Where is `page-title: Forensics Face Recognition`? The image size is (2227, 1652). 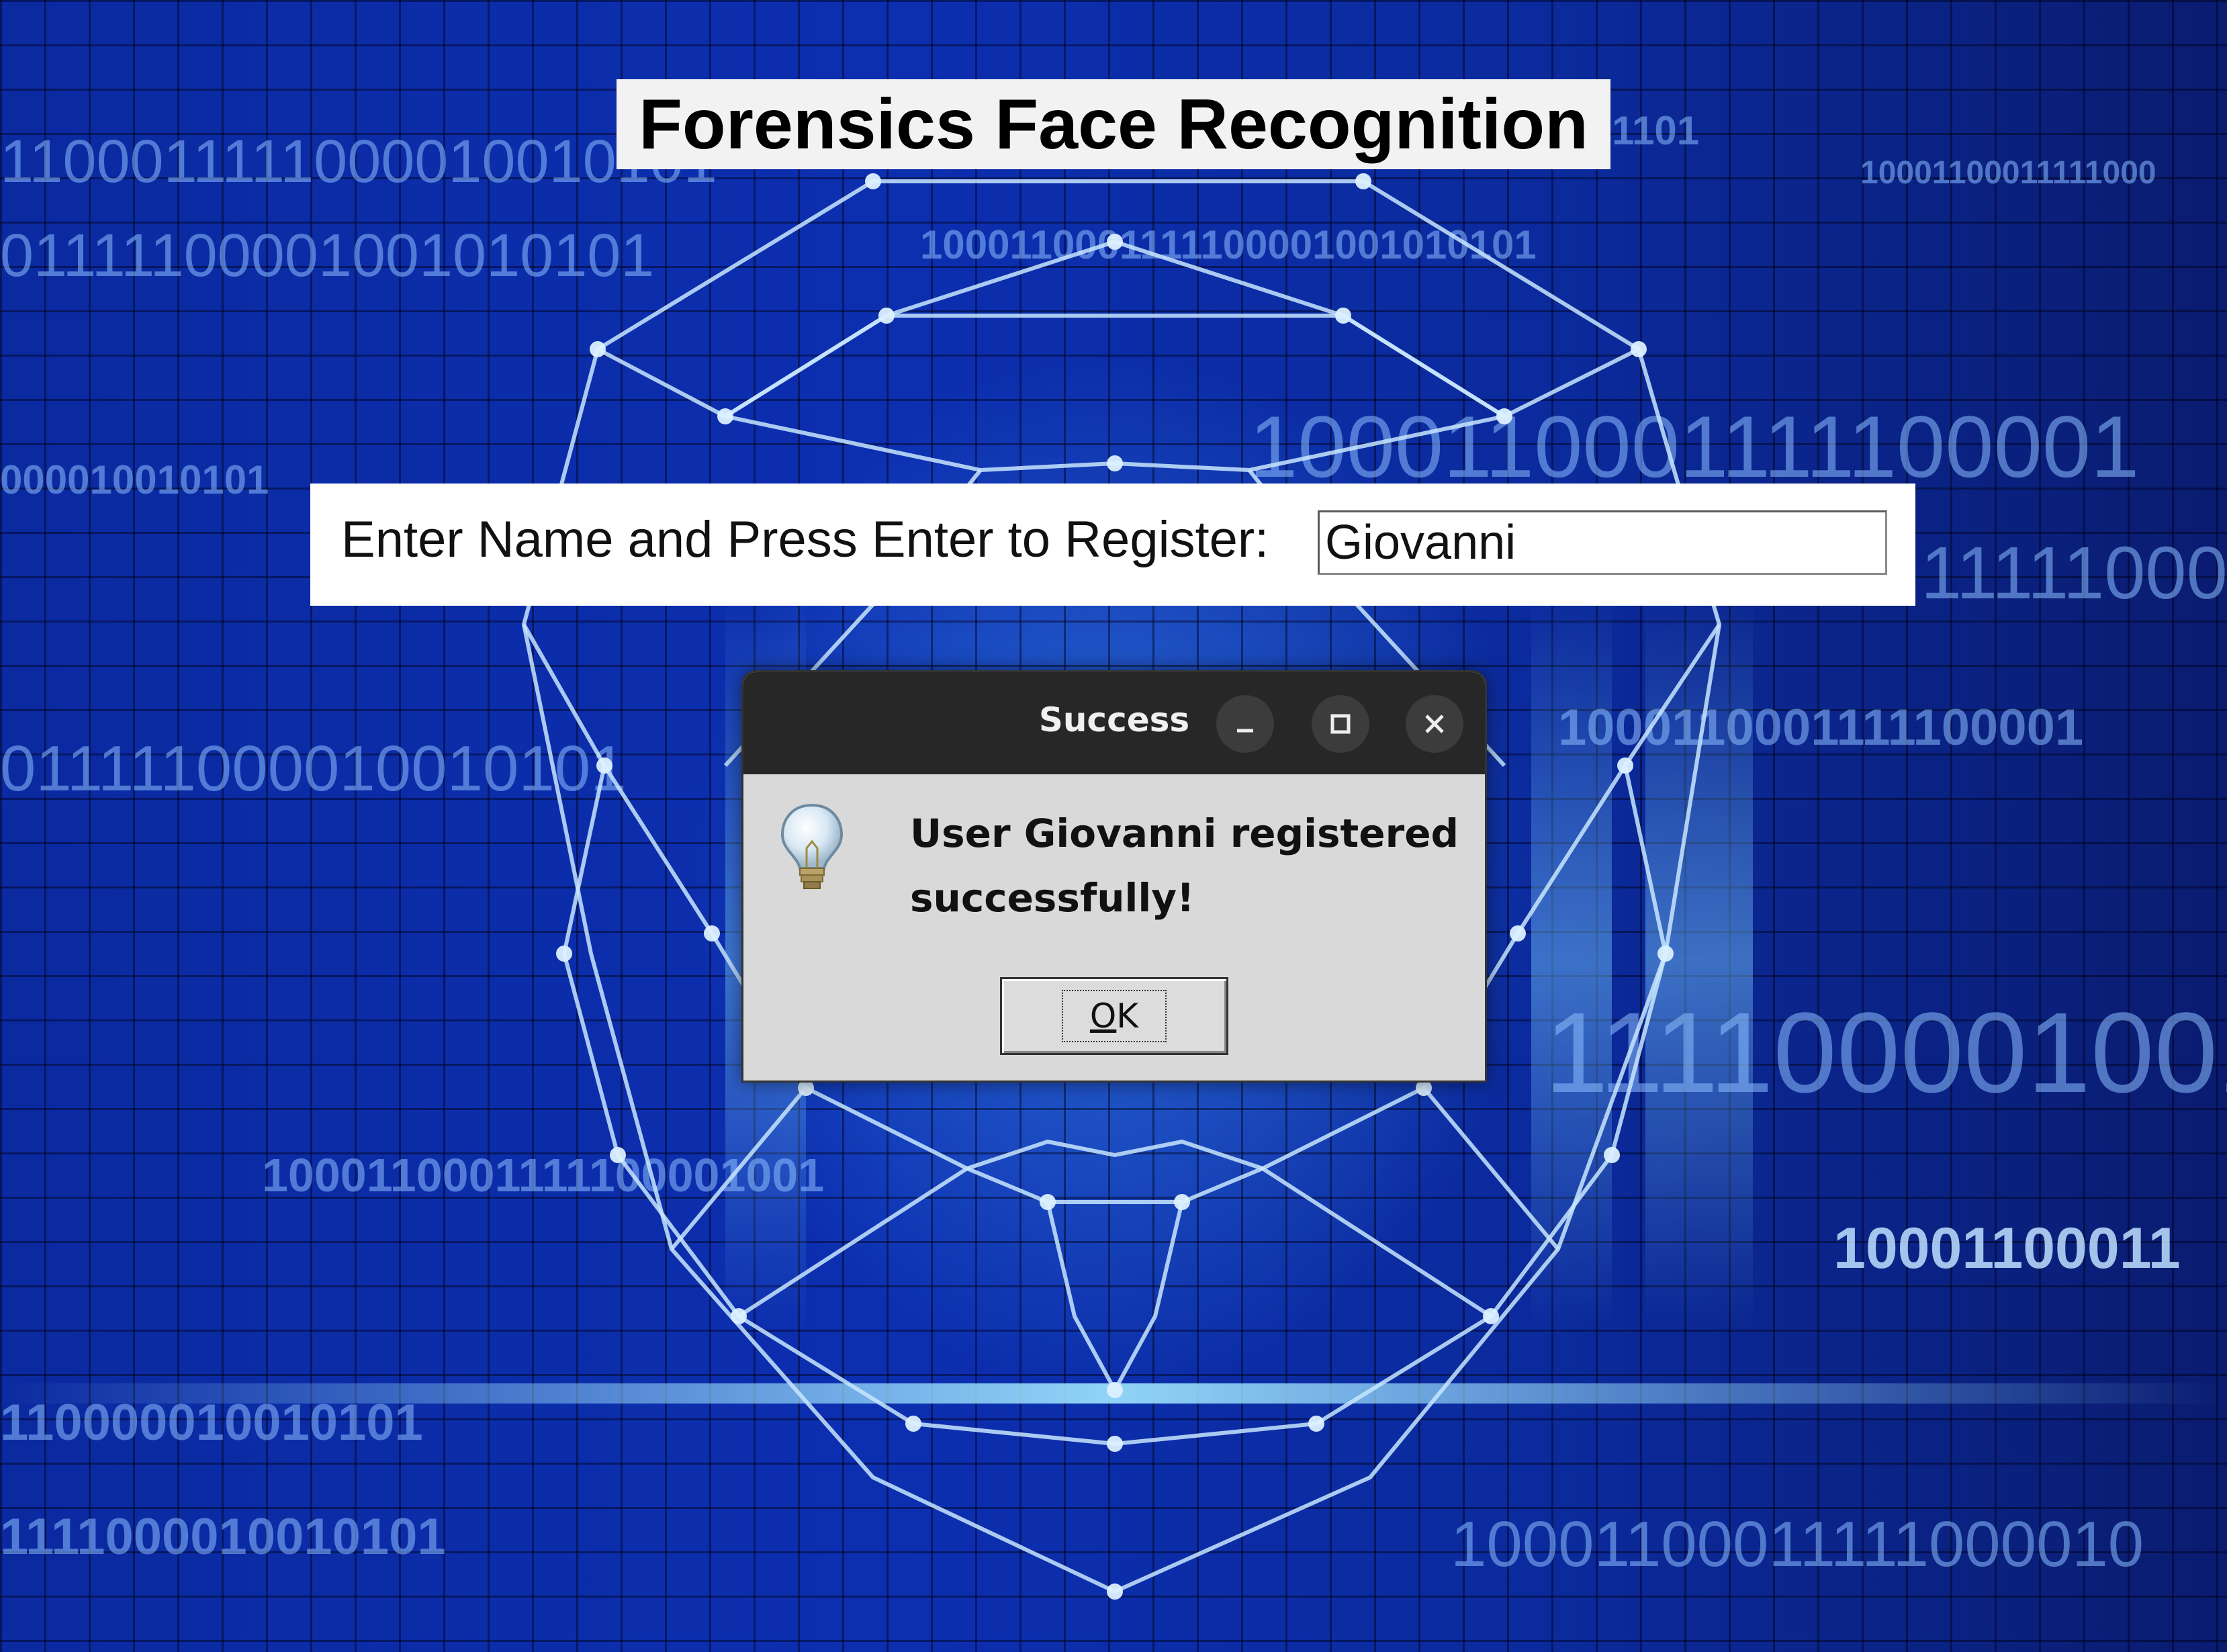
page-title: Forensics Face Recognition is located at coordinates (1113, 124).